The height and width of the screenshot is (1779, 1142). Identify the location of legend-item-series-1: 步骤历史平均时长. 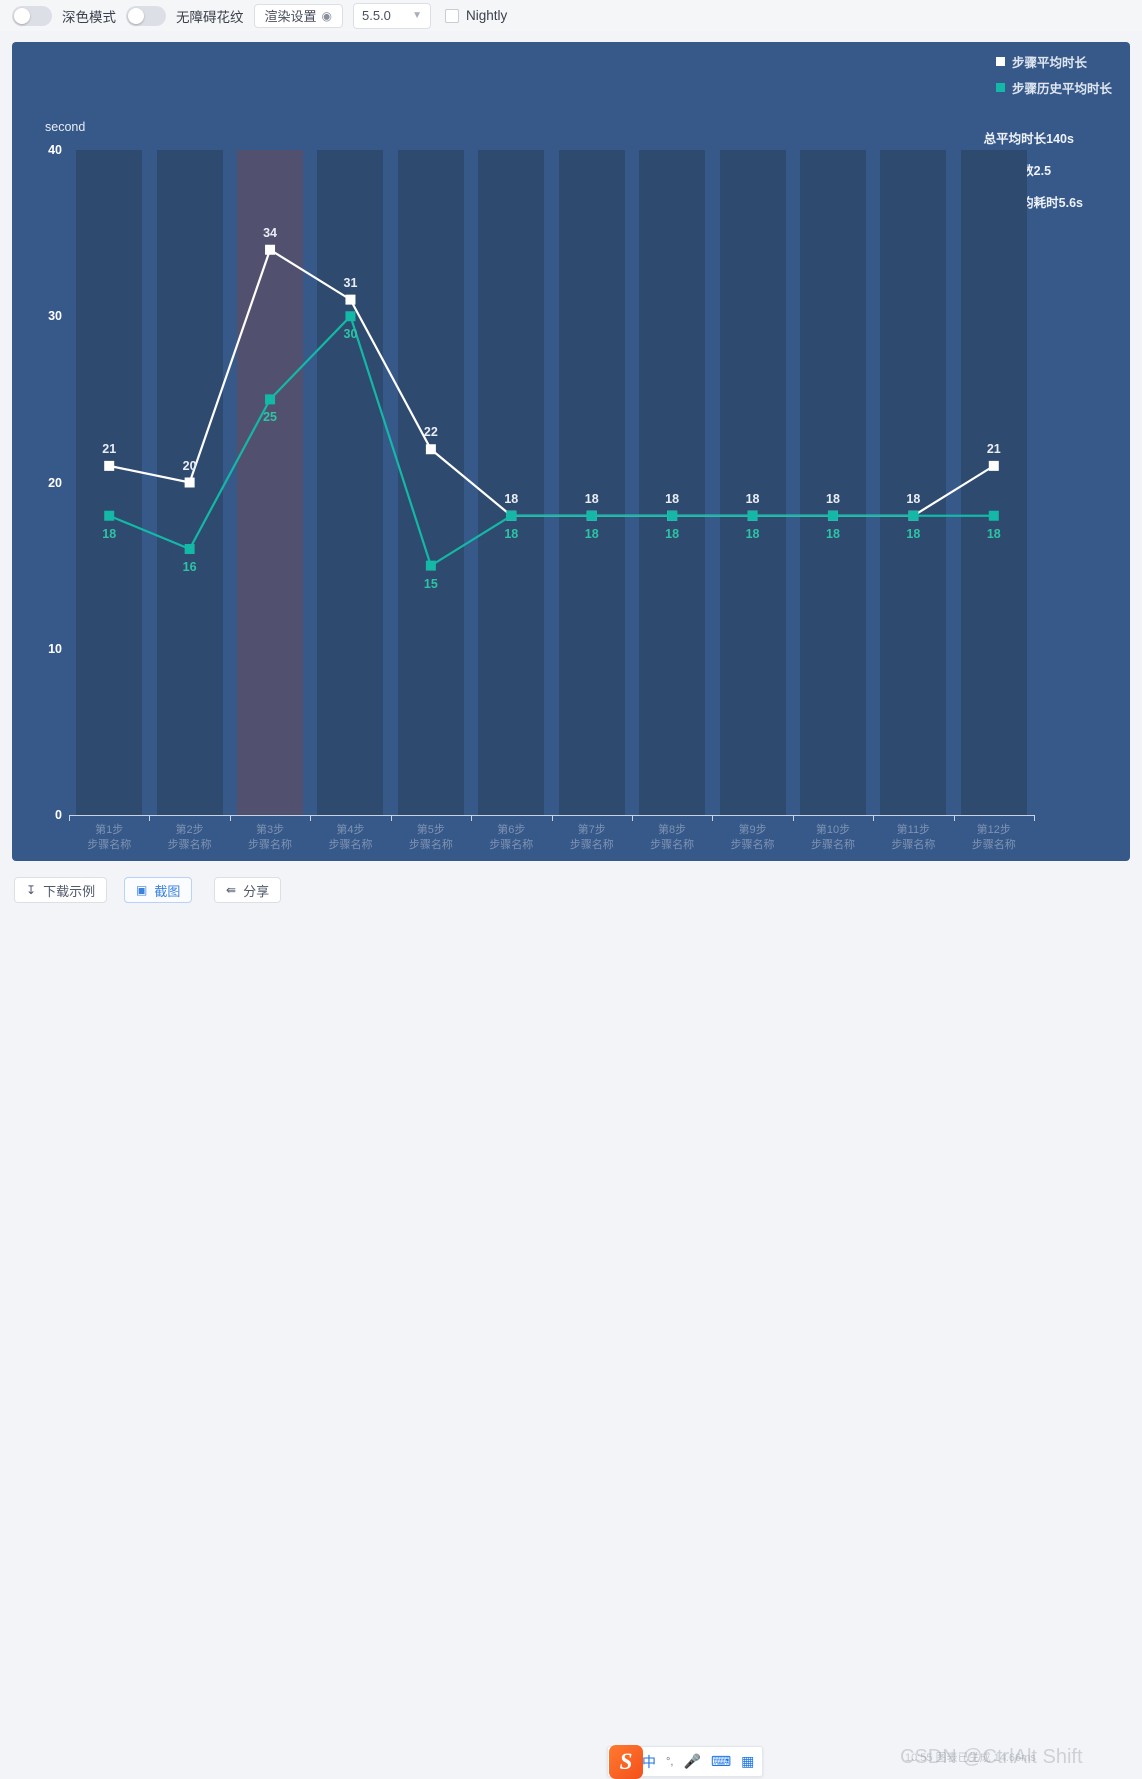
(1053, 87).